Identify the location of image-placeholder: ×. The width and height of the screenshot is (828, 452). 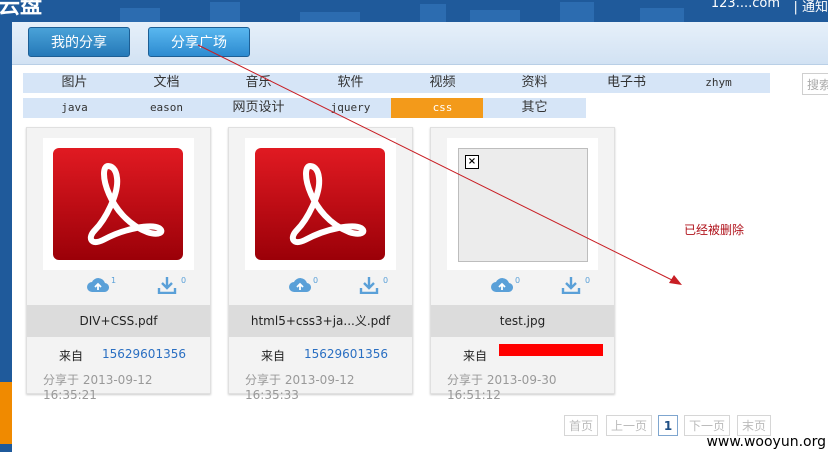
(523, 205).